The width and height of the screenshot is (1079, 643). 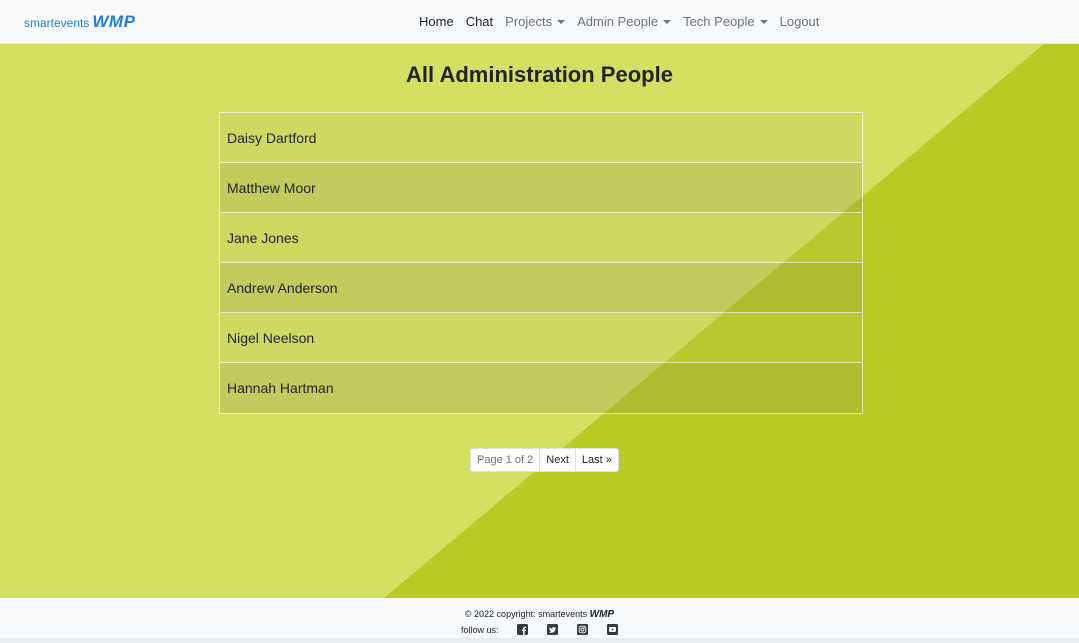 I want to click on nav-logout: Logout, so click(x=800, y=21).